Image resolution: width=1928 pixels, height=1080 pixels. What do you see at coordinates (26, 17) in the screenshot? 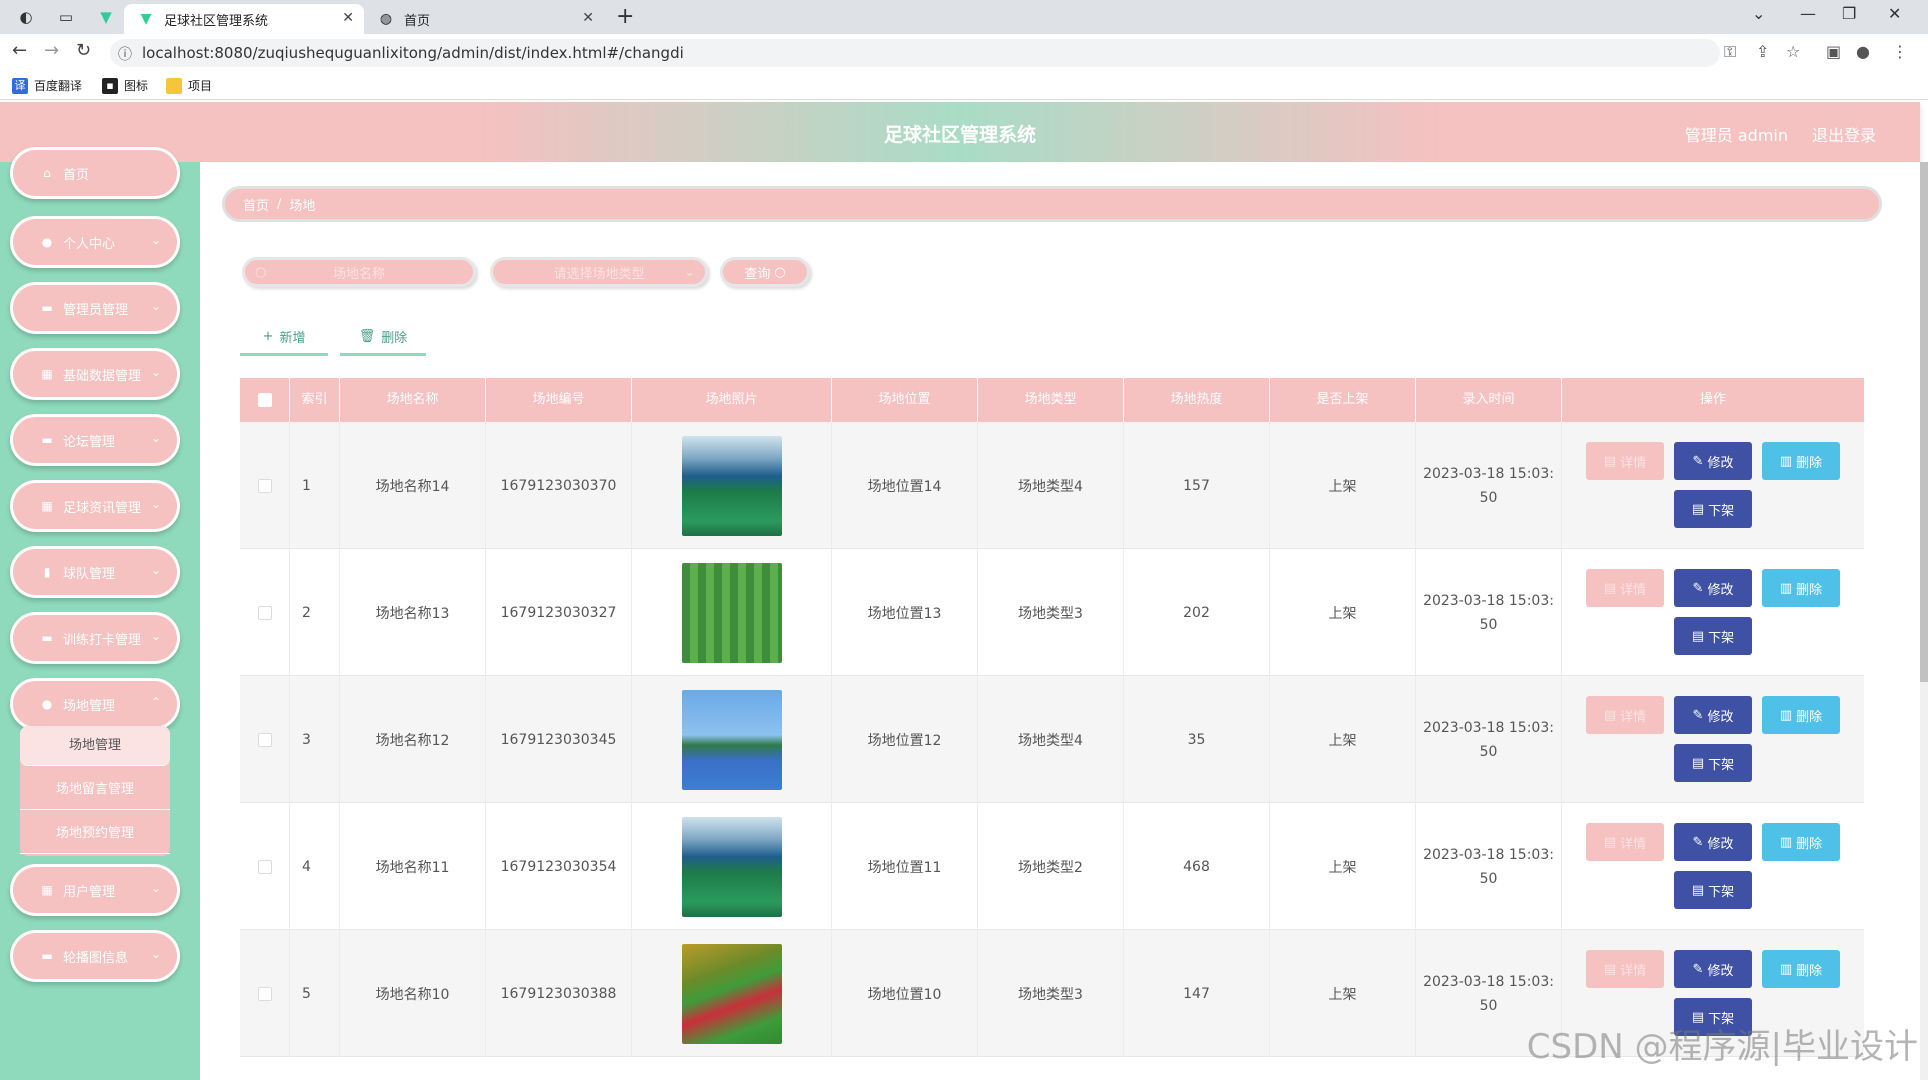
I see `browser-menu-icon: ◐` at bounding box center [26, 17].